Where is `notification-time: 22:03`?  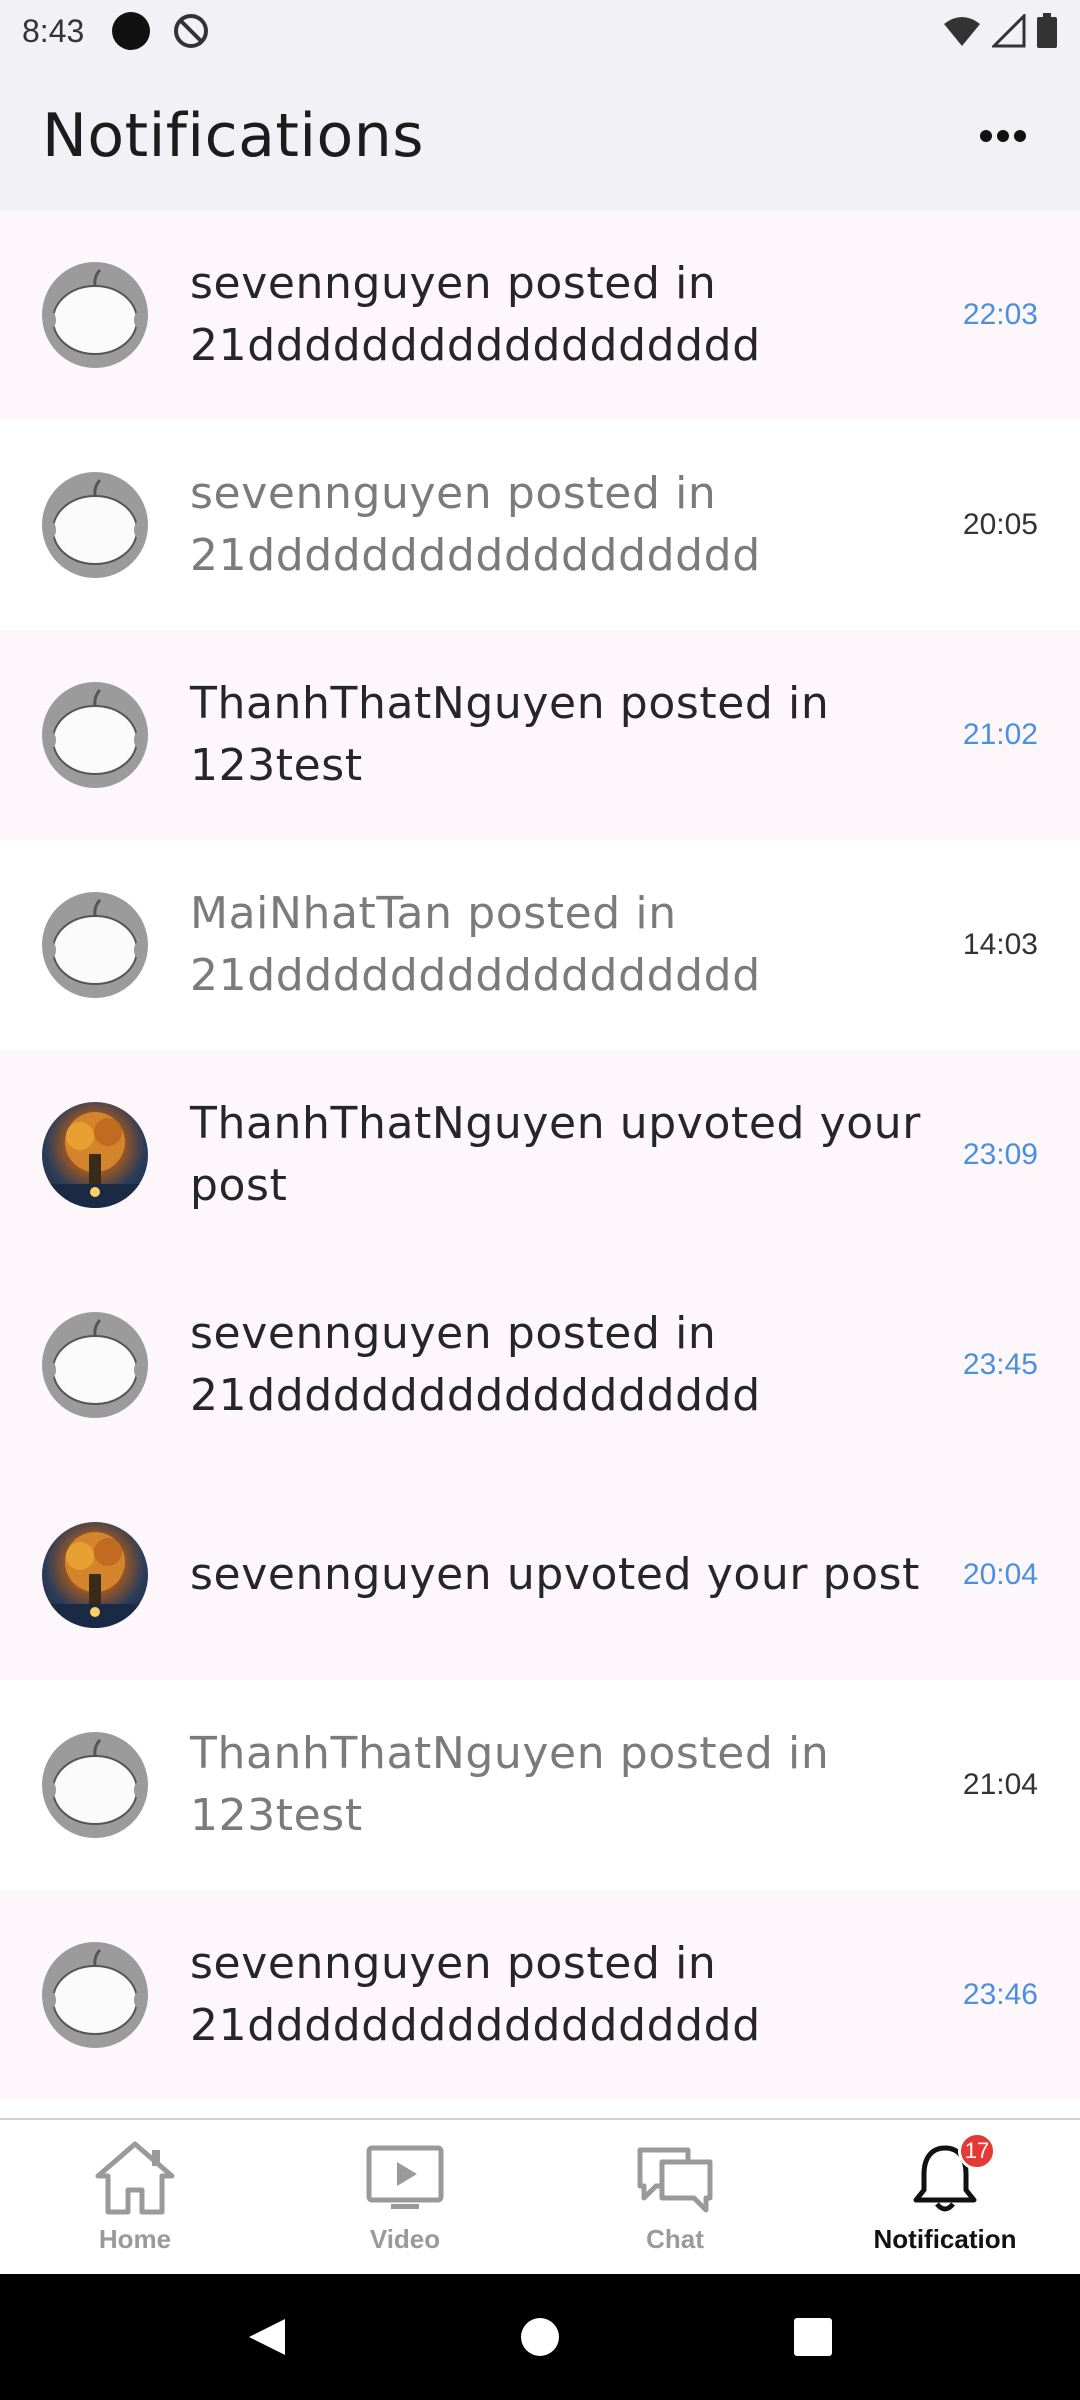
notification-time: 22:03 is located at coordinates (1000, 314).